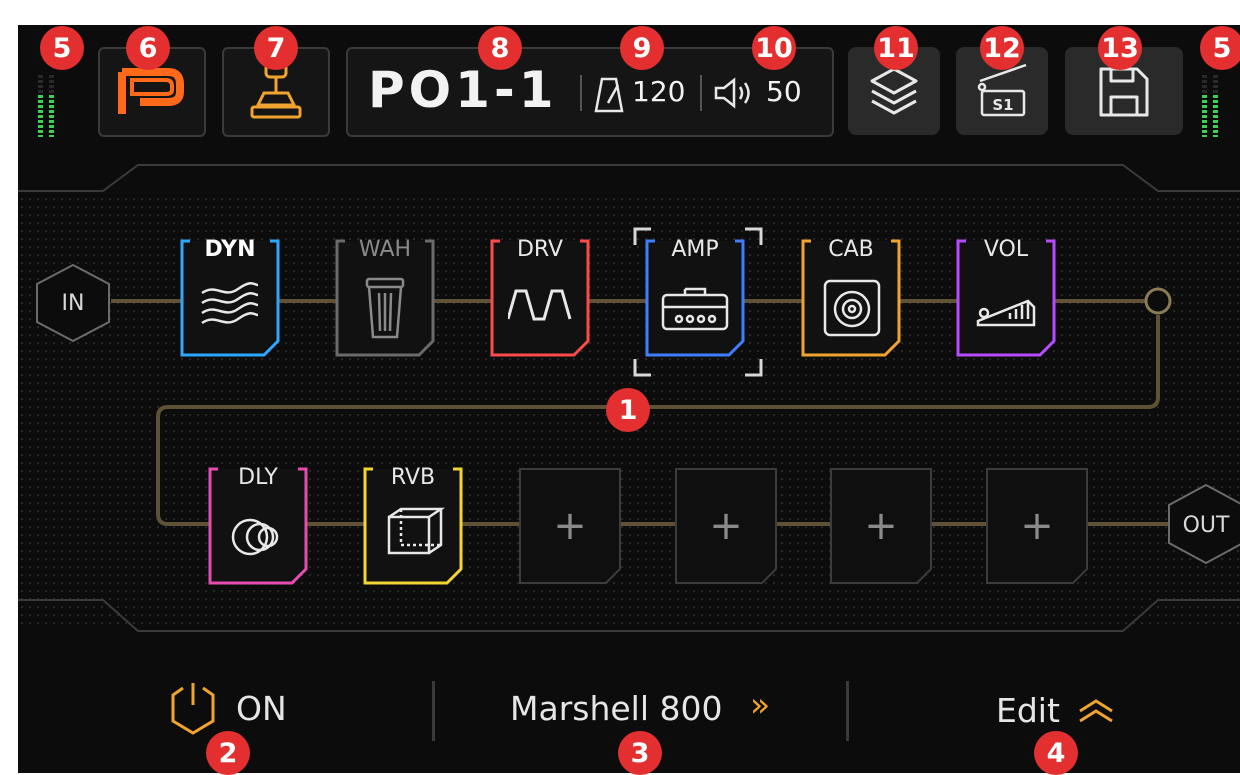  I want to click on block-label: AMP, so click(695, 249).